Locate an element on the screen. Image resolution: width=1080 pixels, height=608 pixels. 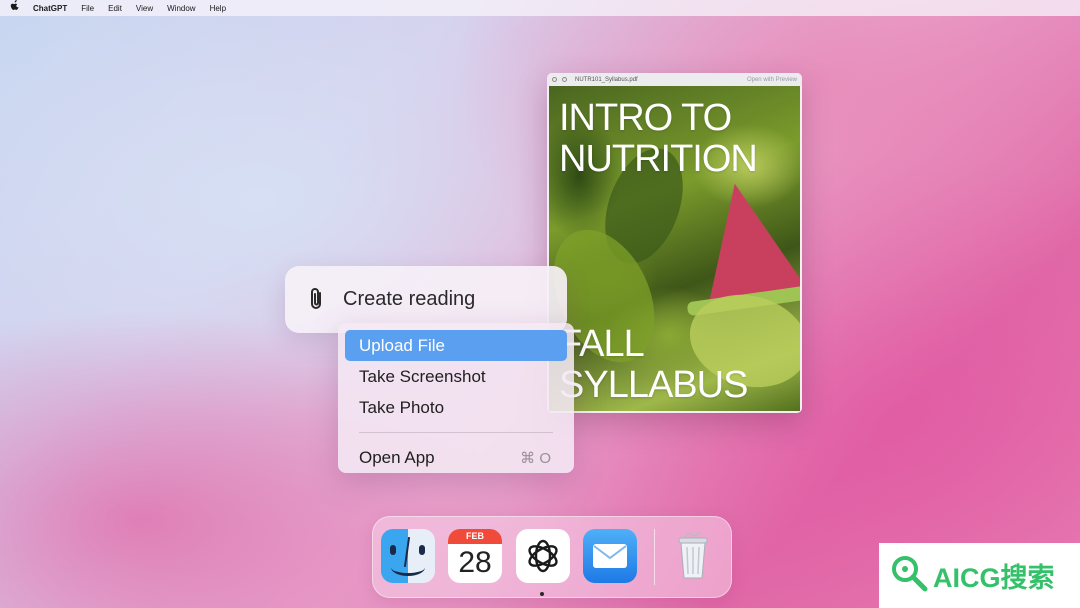
menu-window: Window is located at coordinates (181, 8).